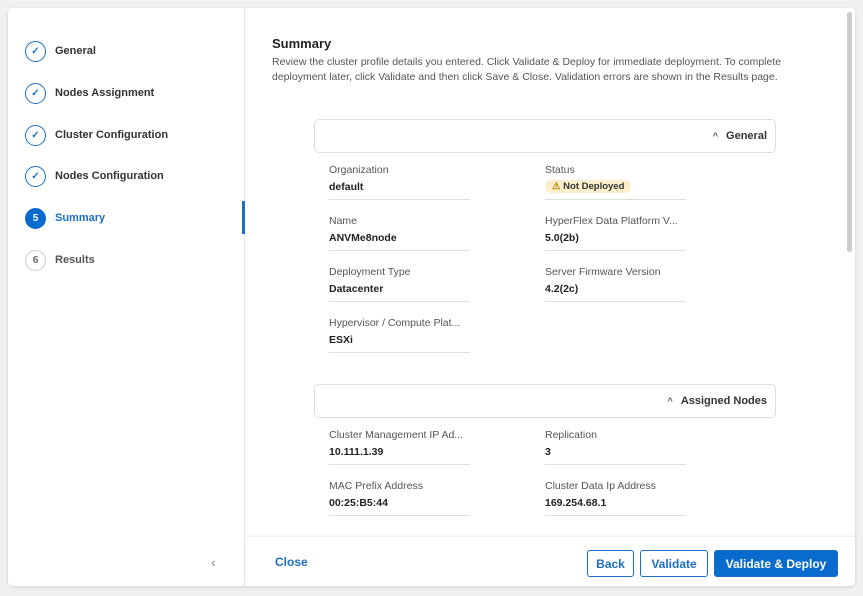 Image resolution: width=863 pixels, height=596 pixels. What do you see at coordinates (615, 284) in the screenshot?
I see `field-server-firmware: Server Firmware Version 4.2(2c)` at bounding box center [615, 284].